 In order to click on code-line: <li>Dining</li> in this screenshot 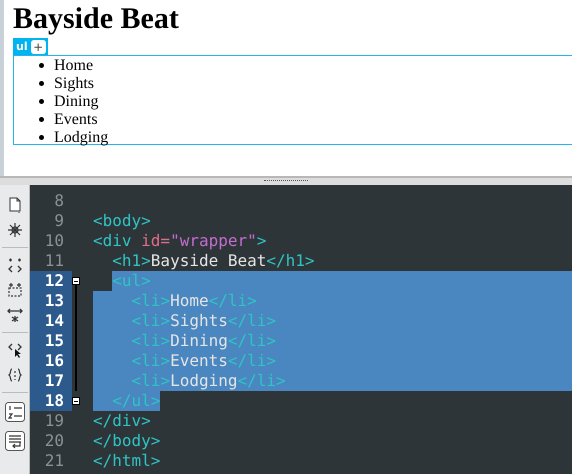, I will do `click(203, 341)`.